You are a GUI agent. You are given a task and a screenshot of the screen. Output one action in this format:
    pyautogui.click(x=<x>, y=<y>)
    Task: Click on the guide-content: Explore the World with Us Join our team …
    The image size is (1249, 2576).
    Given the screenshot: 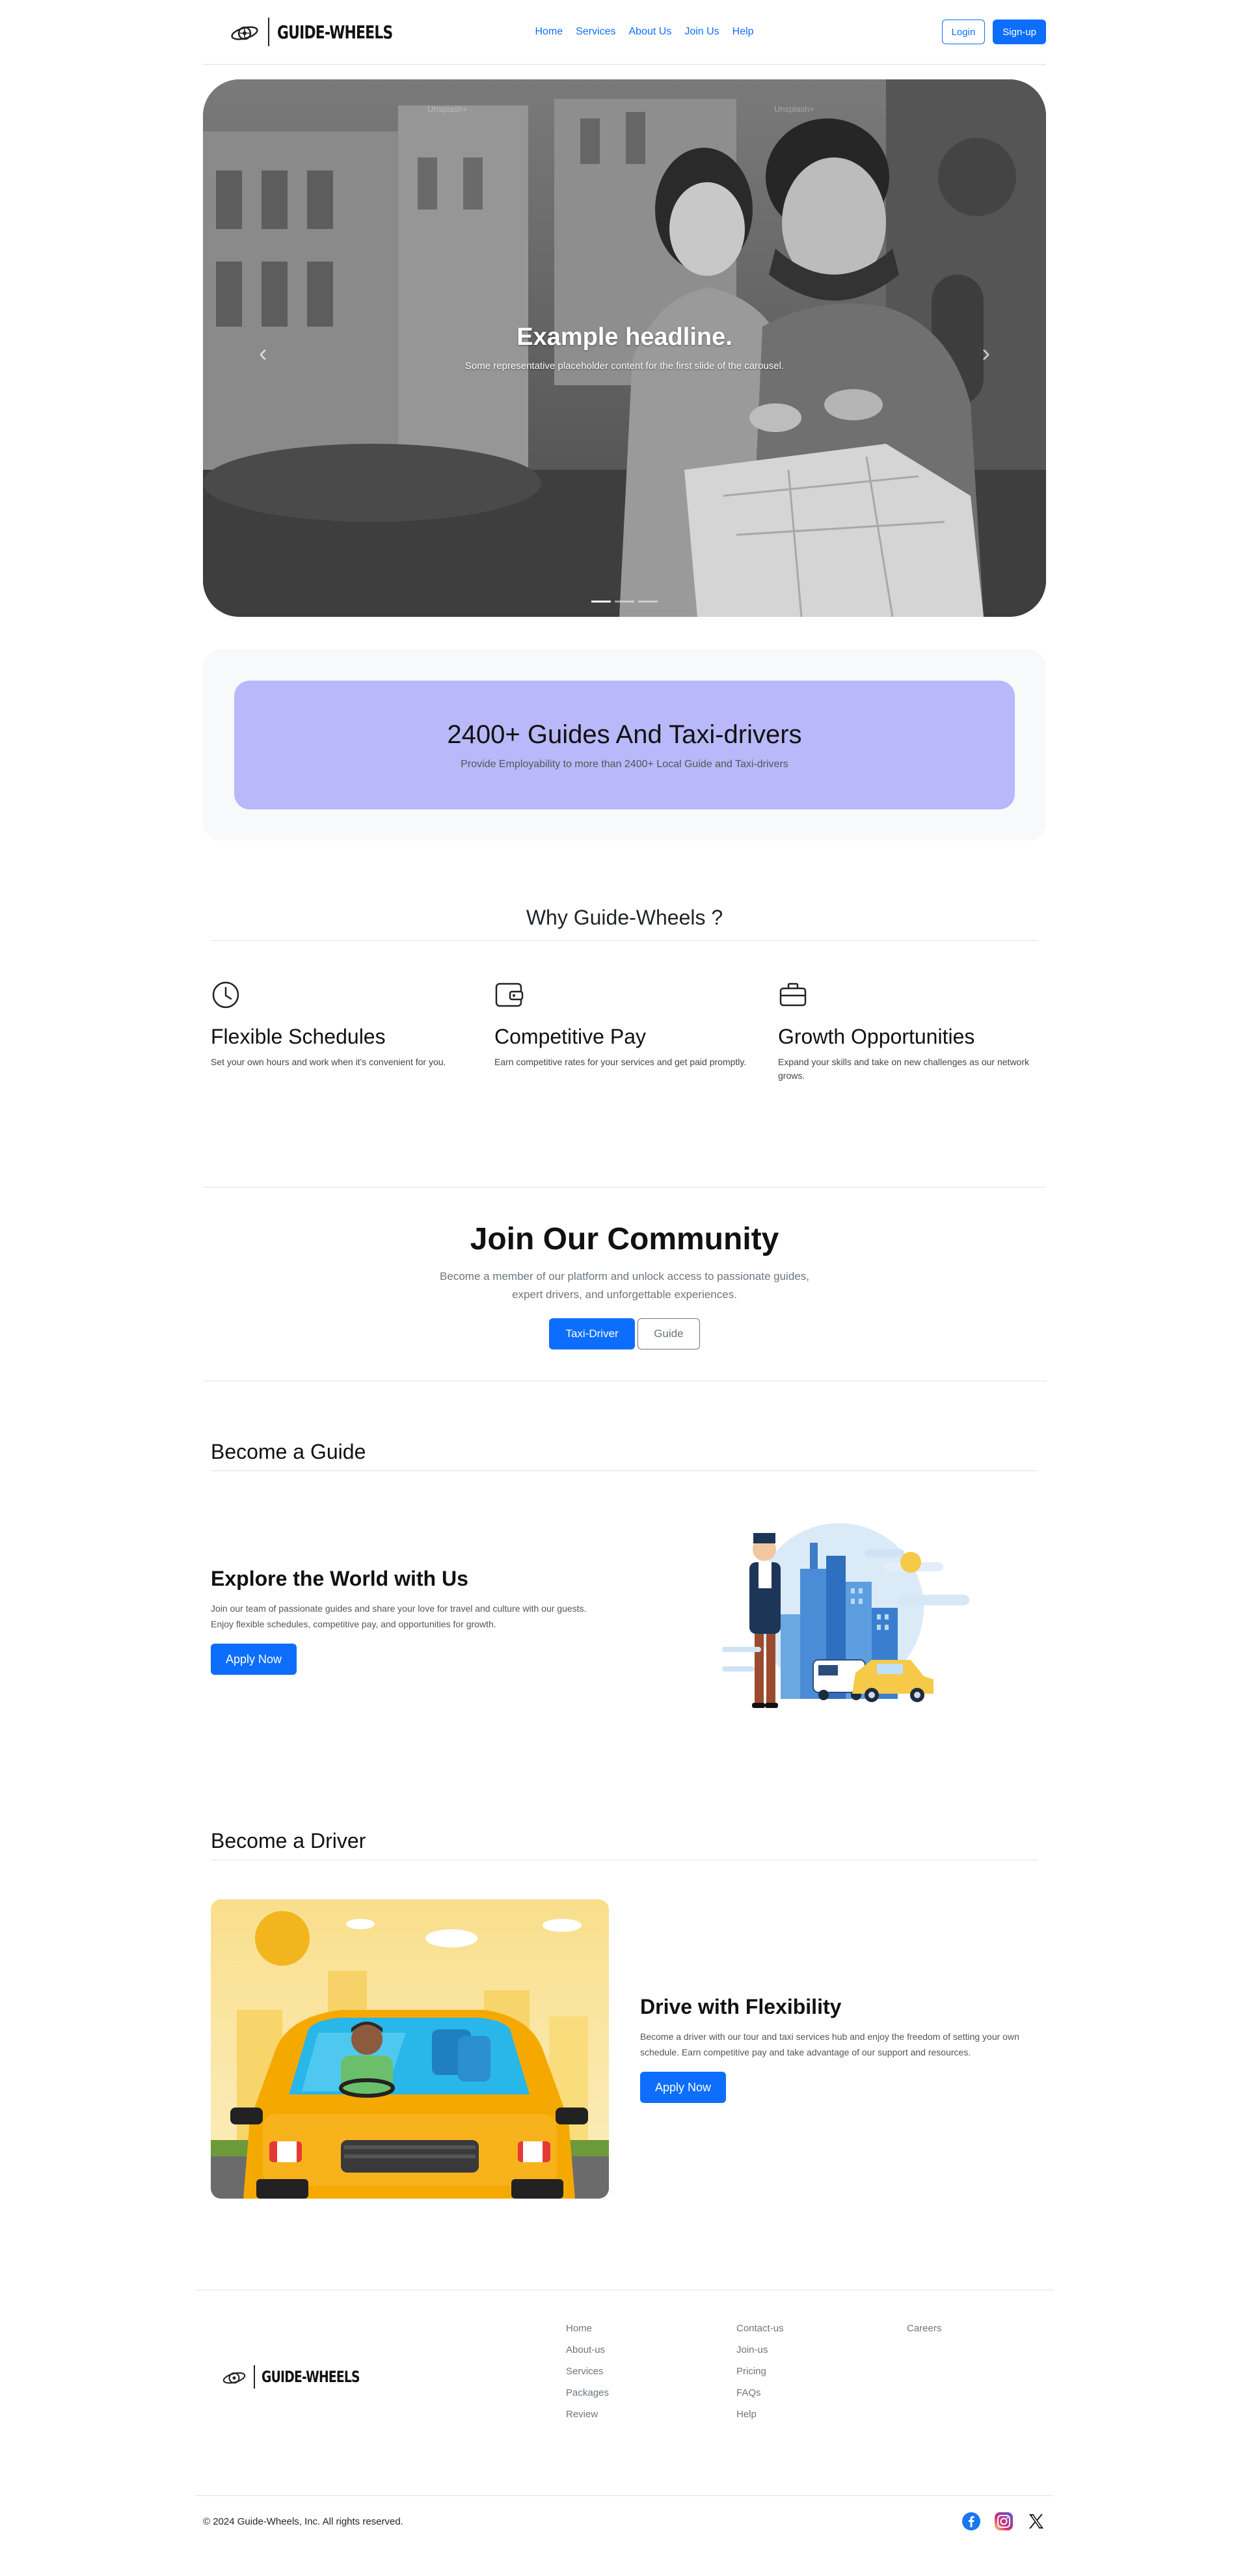 What is the action you would take?
    pyautogui.click(x=624, y=1620)
    